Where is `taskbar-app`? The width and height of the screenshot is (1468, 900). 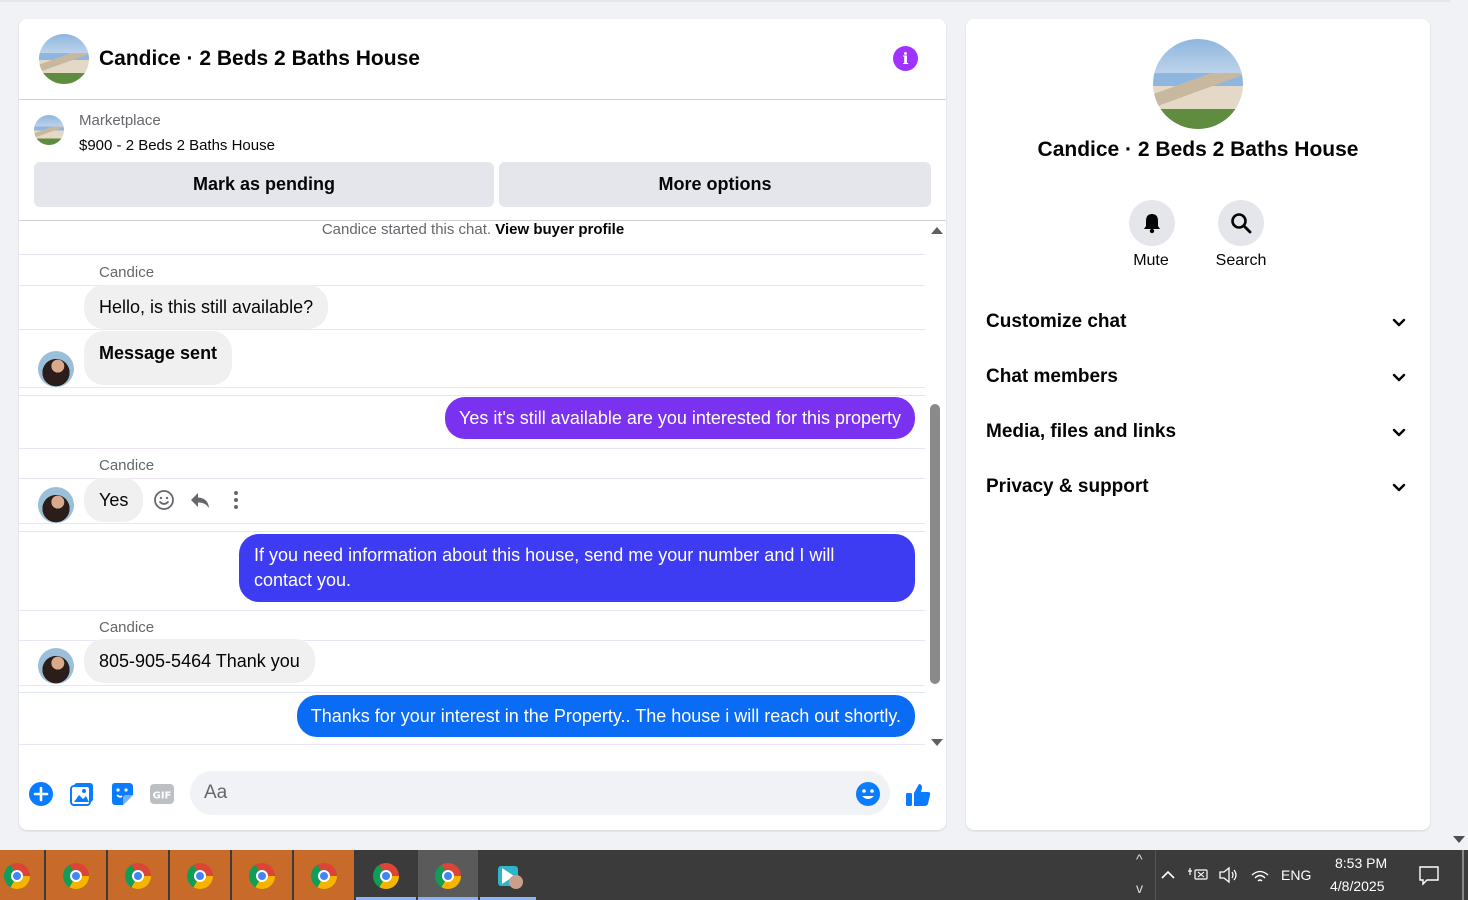 taskbar-app is located at coordinates (508, 875).